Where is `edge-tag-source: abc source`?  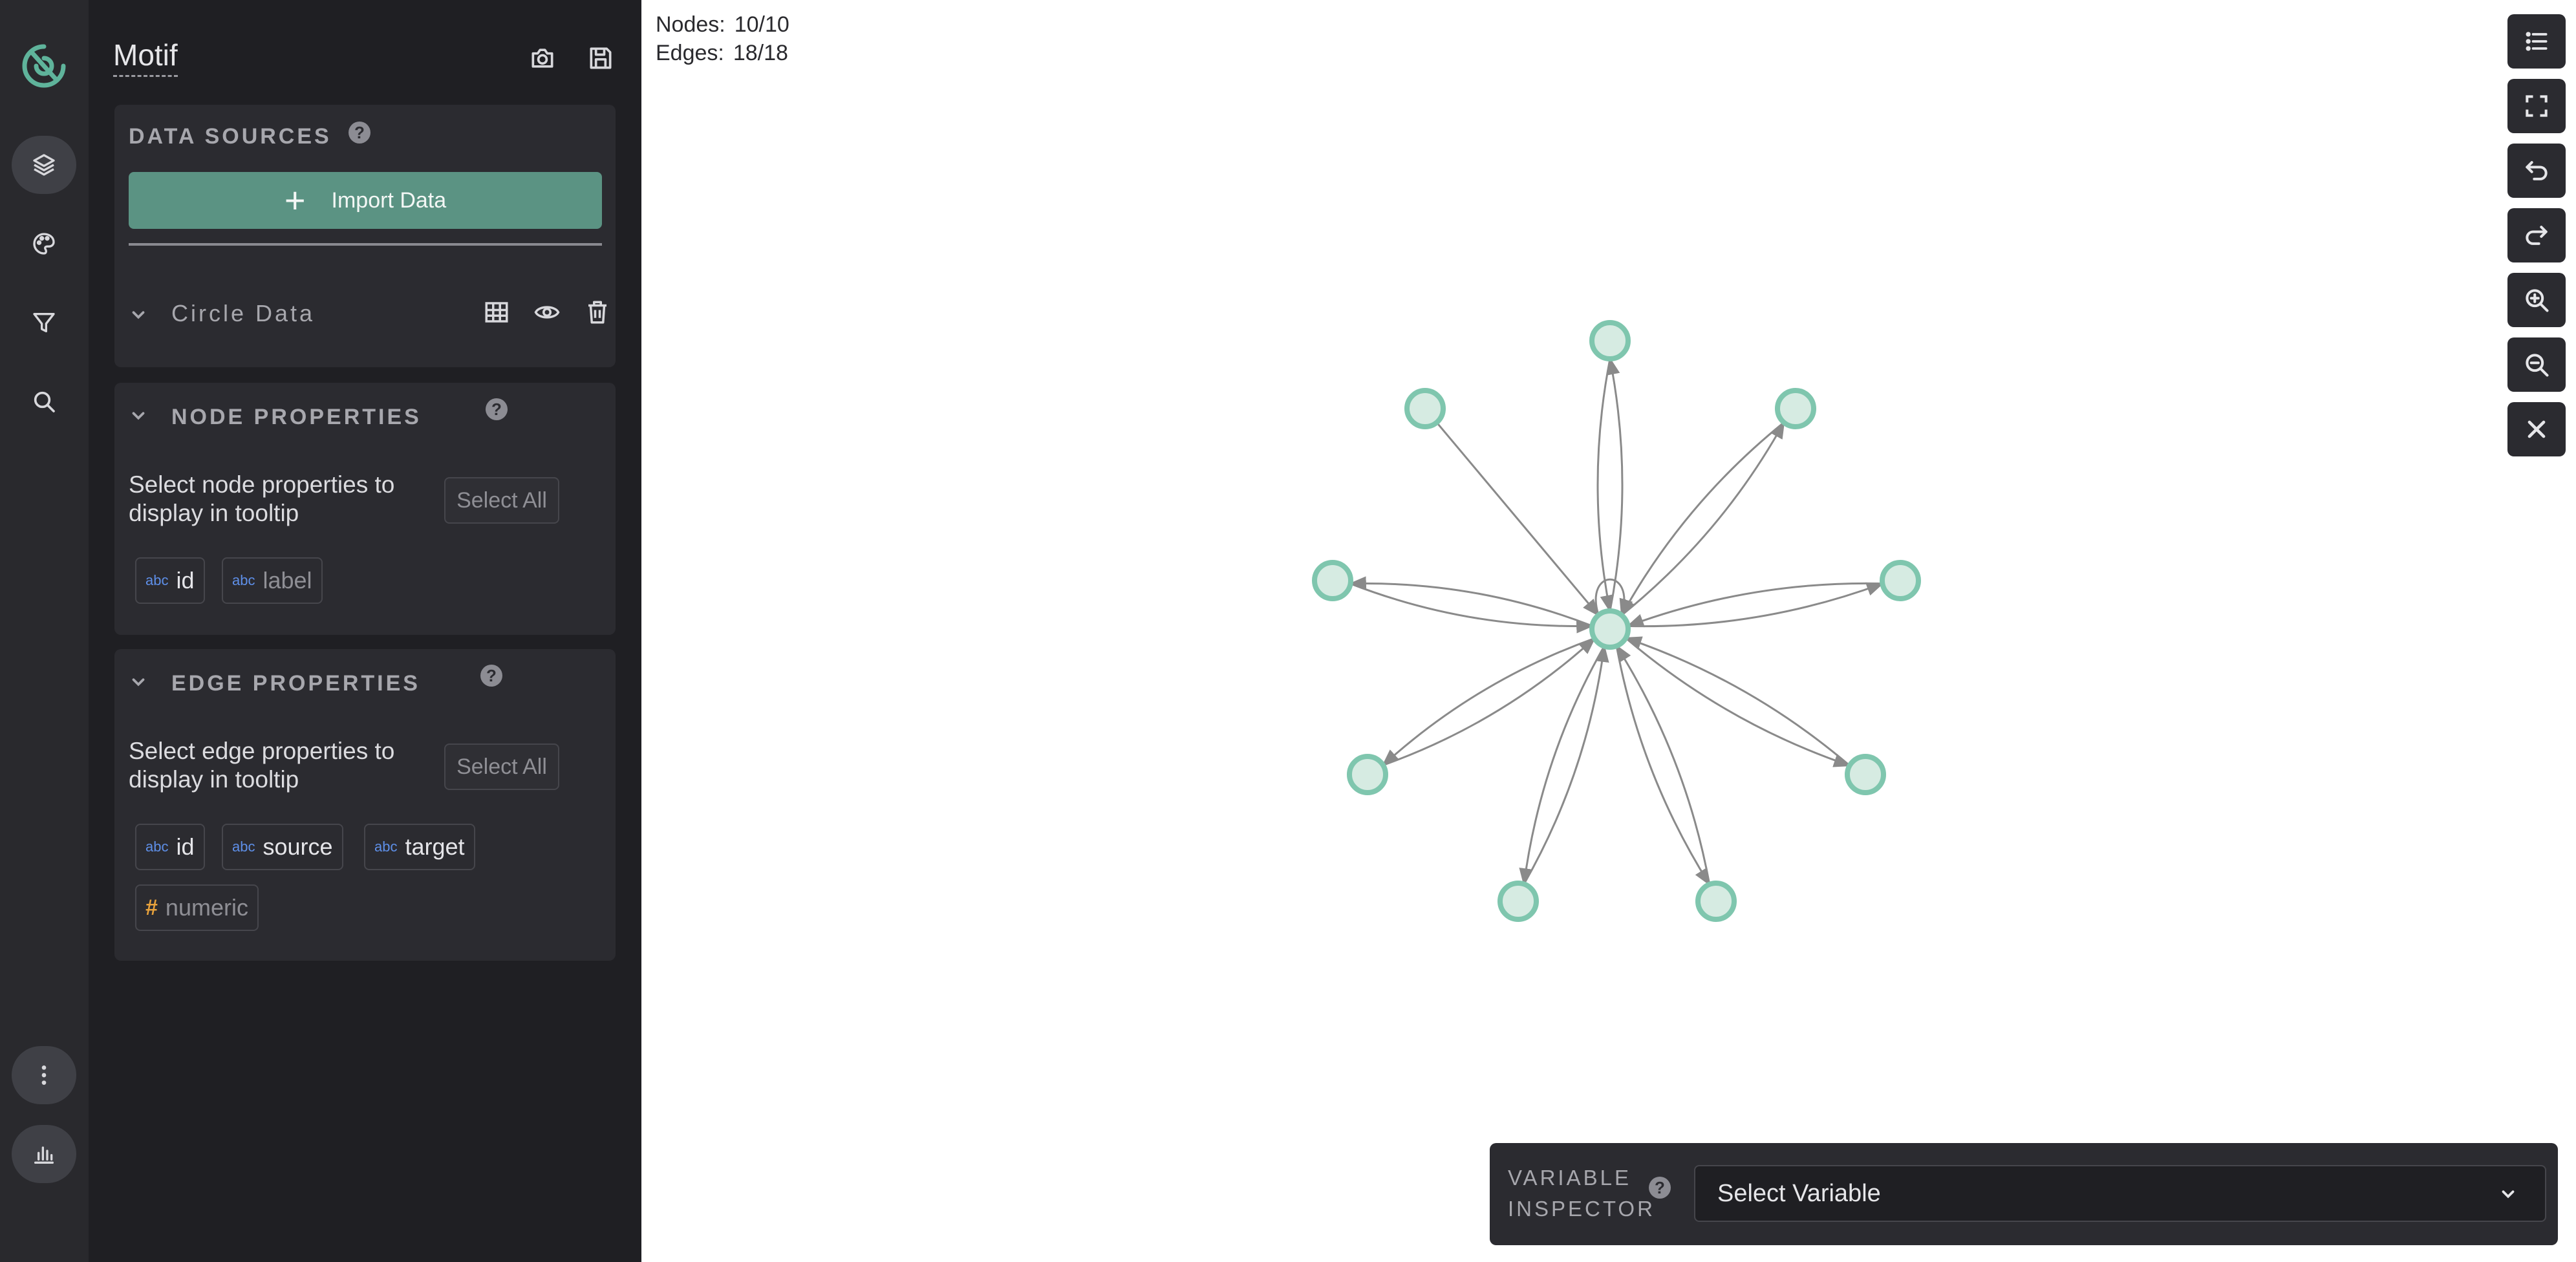
edge-tag-source: abc source is located at coordinates (282, 847).